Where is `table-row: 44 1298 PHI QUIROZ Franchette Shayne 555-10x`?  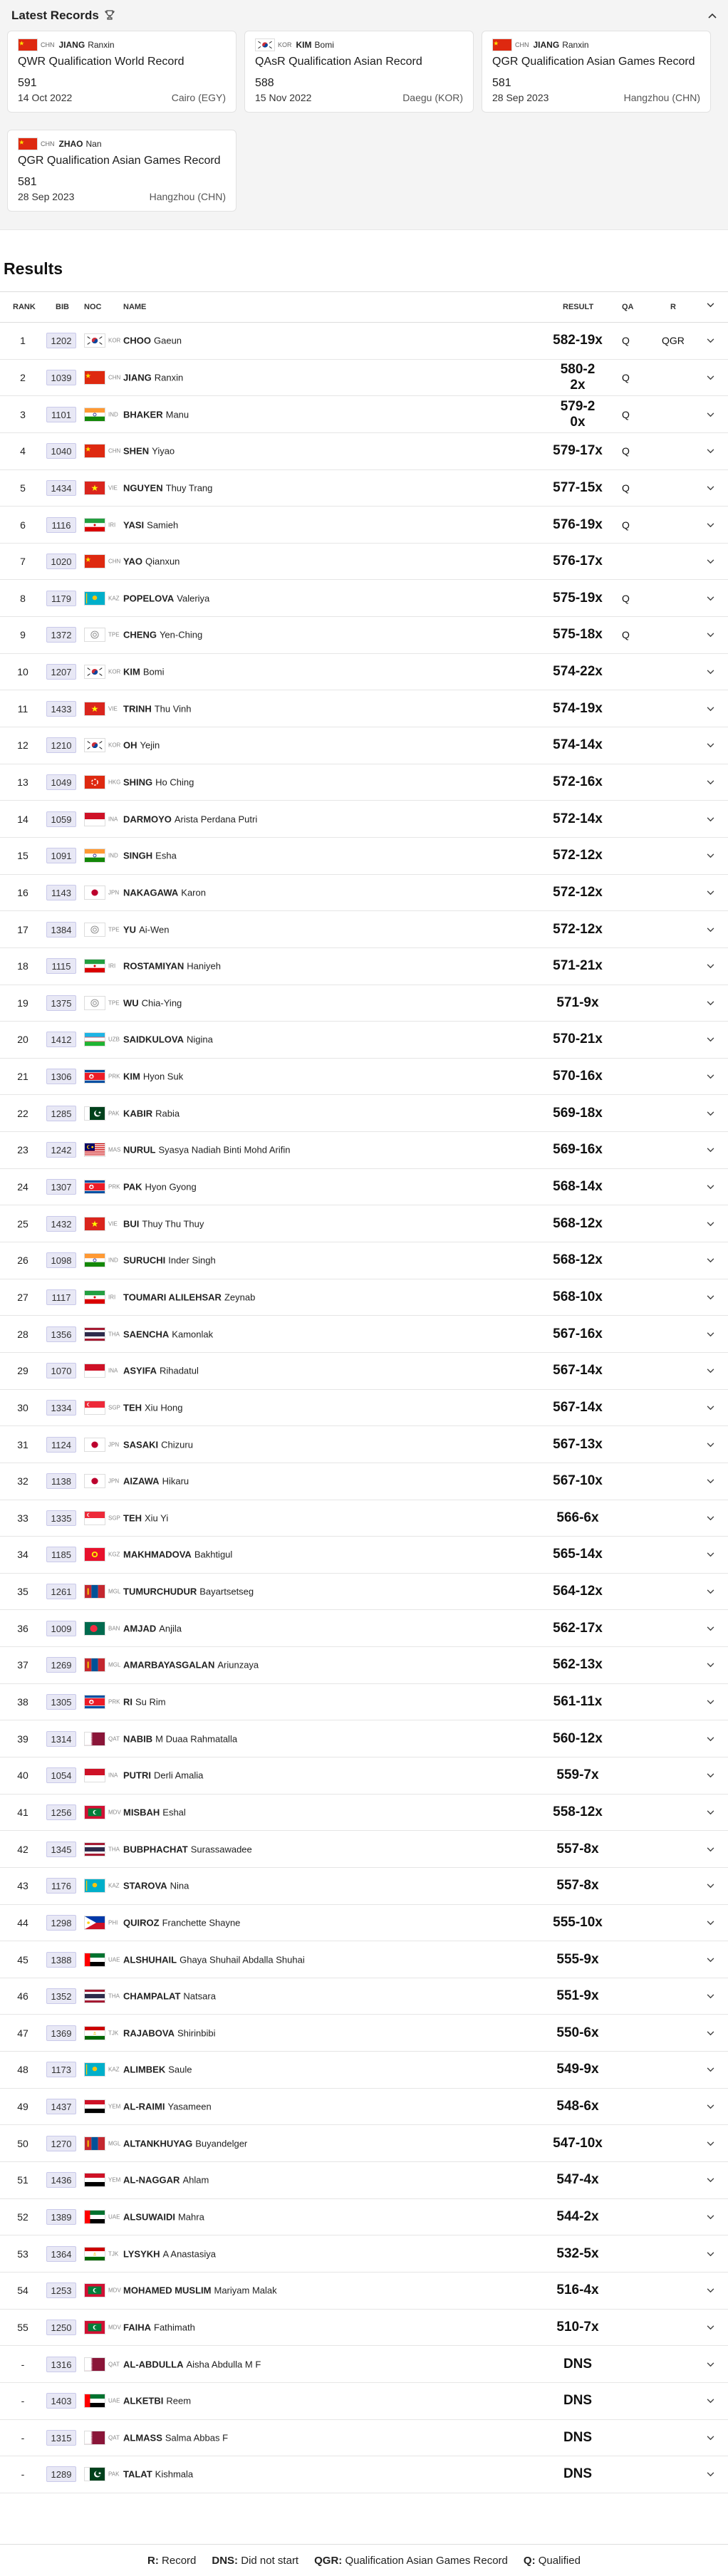
table-row: 44 1298 PHI QUIROZ Franchette Shayne 555-10x is located at coordinates (364, 1923).